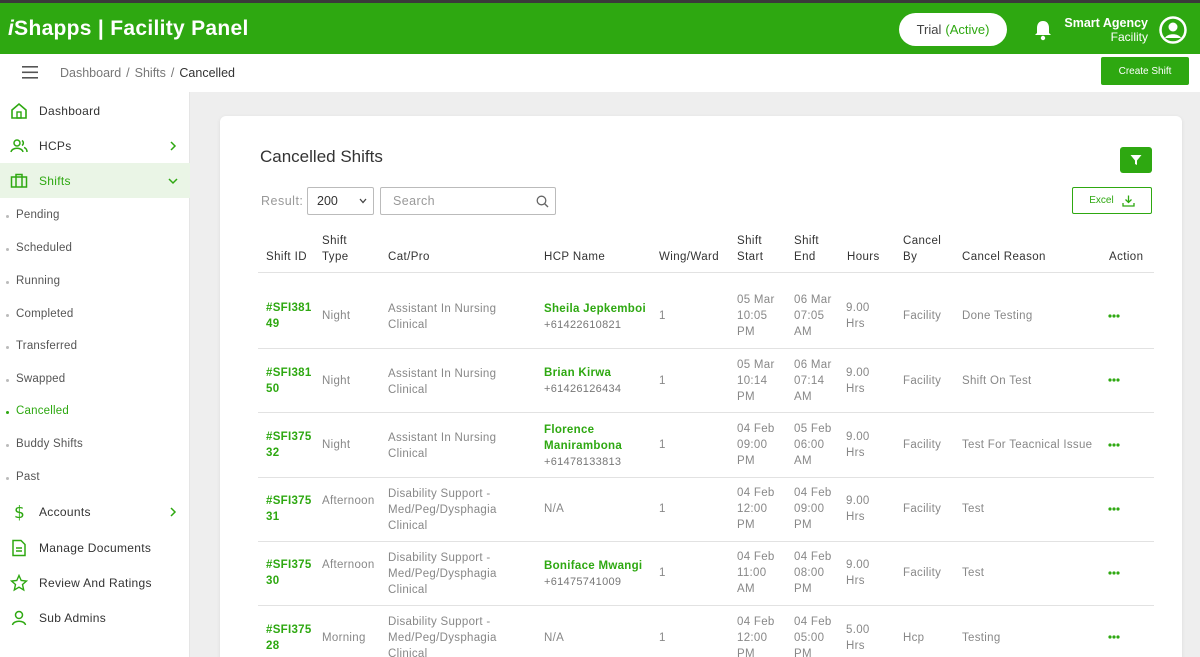 This screenshot has width=1200, height=657. Describe the element at coordinates (981, 638) in the screenshot. I see `table-row-cancel-reason: Testing` at that location.